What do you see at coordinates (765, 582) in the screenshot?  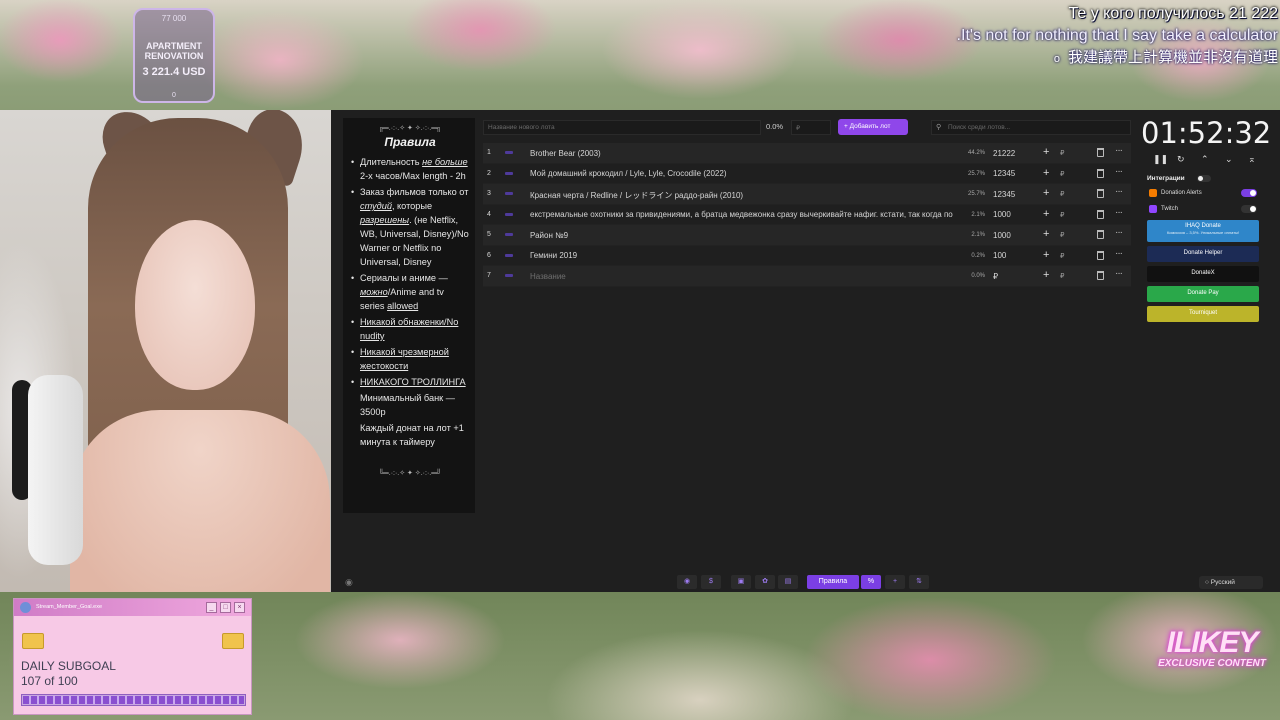 I see `bug-icon: ✿` at bounding box center [765, 582].